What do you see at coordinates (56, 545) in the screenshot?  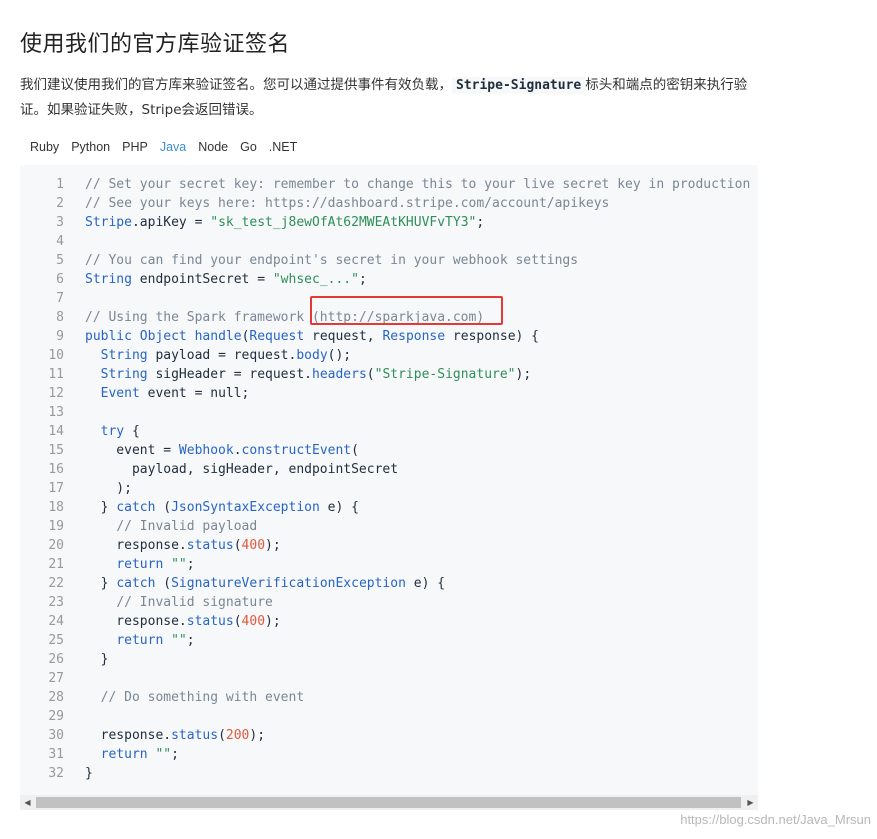 I see `line-number: 20` at bounding box center [56, 545].